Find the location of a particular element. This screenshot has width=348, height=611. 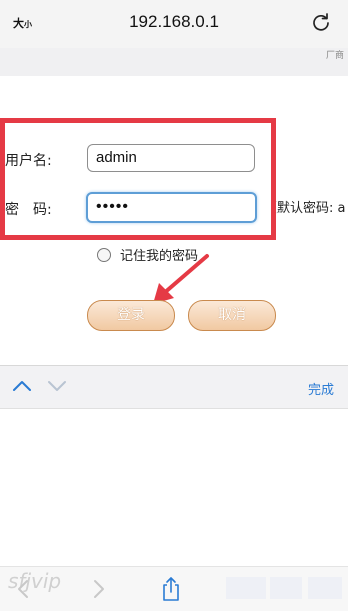

chevron-up-icon is located at coordinates (22, 385).